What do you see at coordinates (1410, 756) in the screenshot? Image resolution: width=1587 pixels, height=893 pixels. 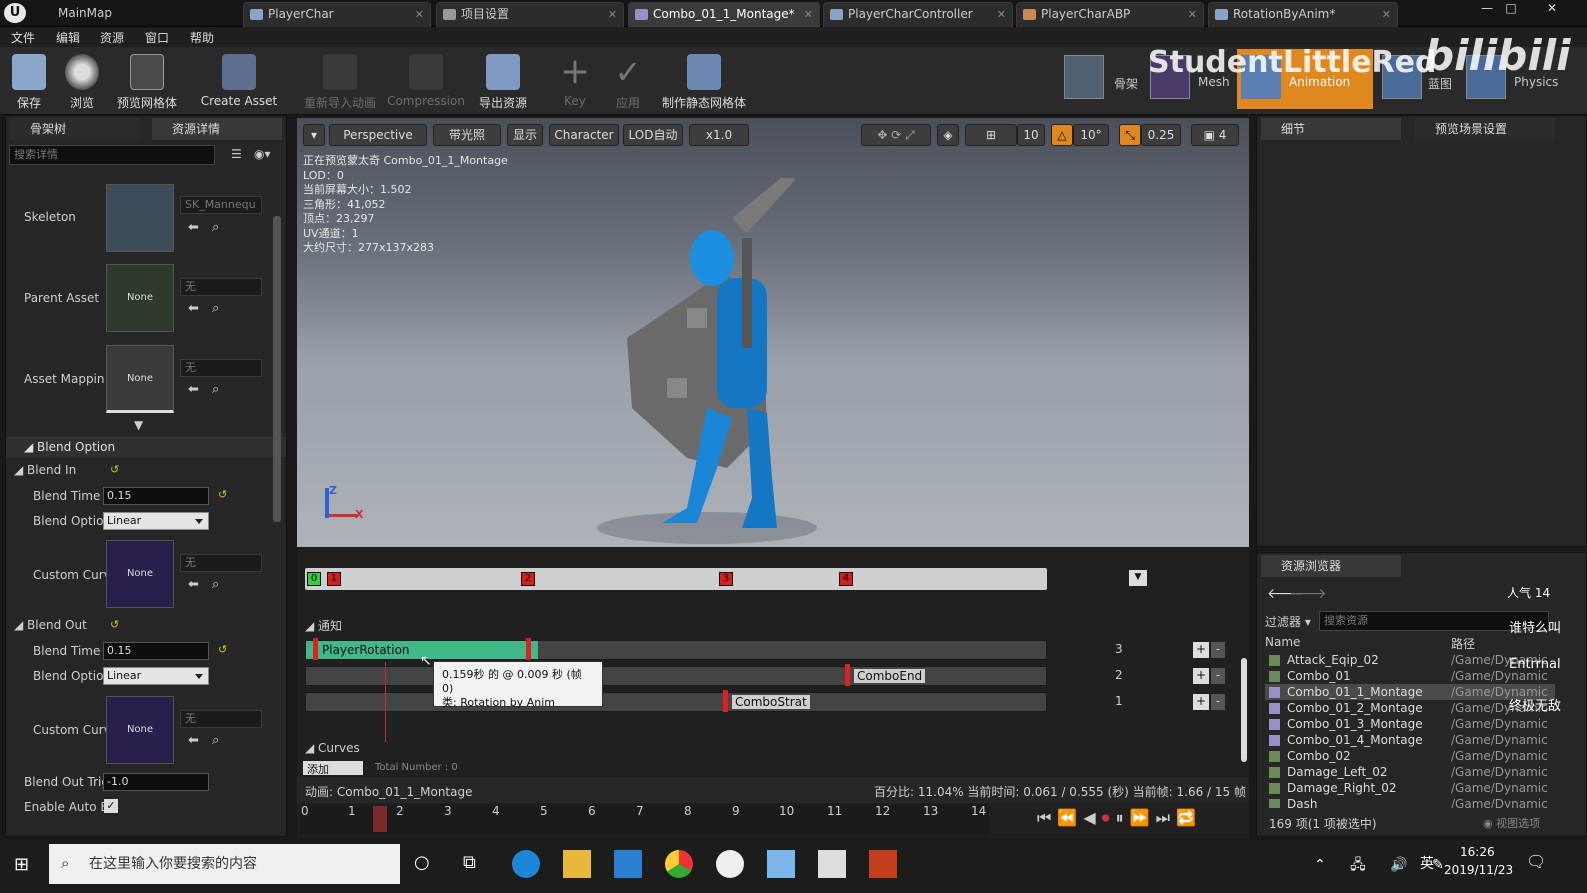 I see `list-item: Combo_02/Game/Dynamic` at bounding box center [1410, 756].